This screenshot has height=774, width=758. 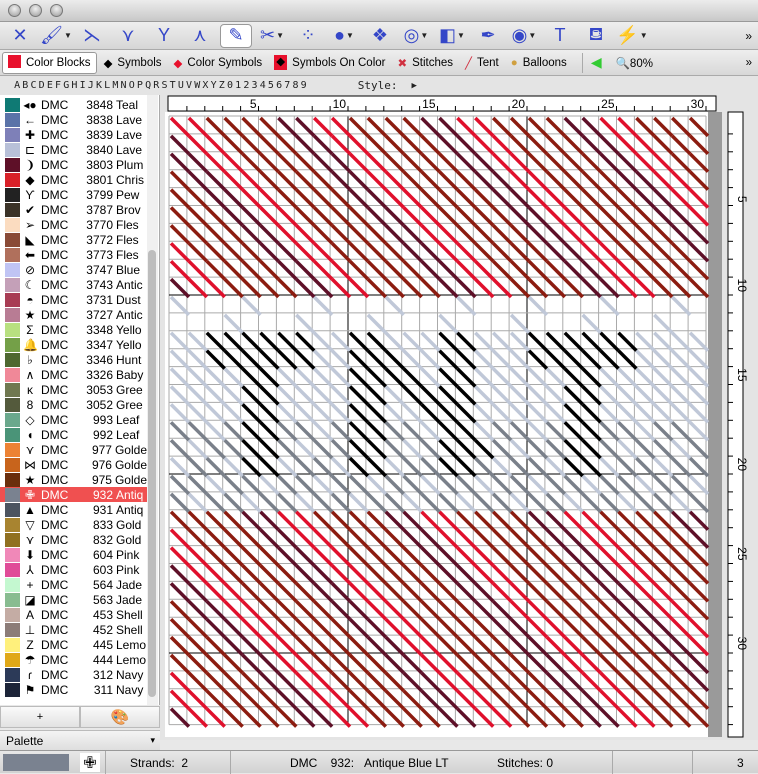 What do you see at coordinates (329, 63) in the screenshot?
I see `view-symbols-on-color: ◆ Symbols On Color` at bounding box center [329, 63].